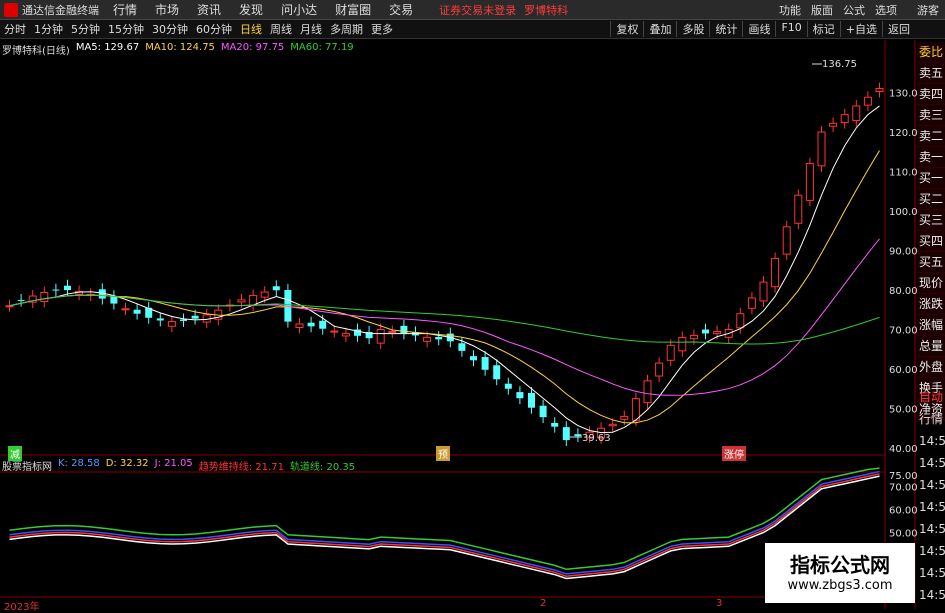 This screenshot has width=945, height=613. What do you see at coordinates (214, 29) in the screenshot?
I see `period-60min: 60分钟` at bounding box center [214, 29].